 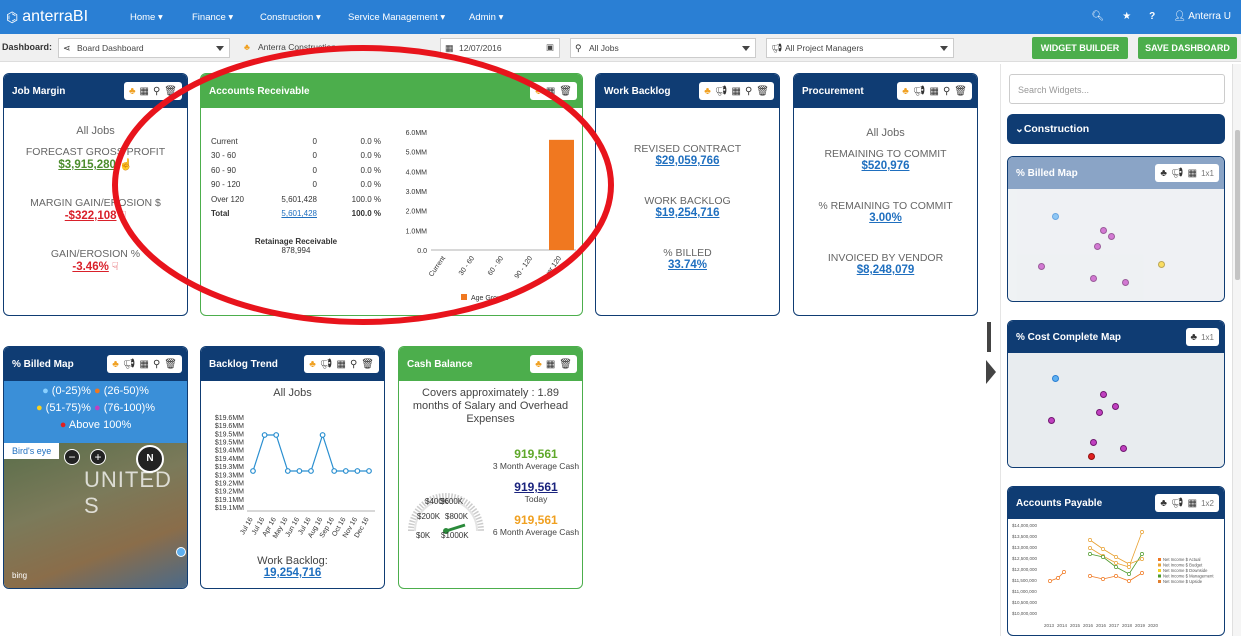 What do you see at coordinates (1116, 337) in the screenshot?
I see `widget-header: % Cost Complete Map ♣ 1x1` at bounding box center [1116, 337].